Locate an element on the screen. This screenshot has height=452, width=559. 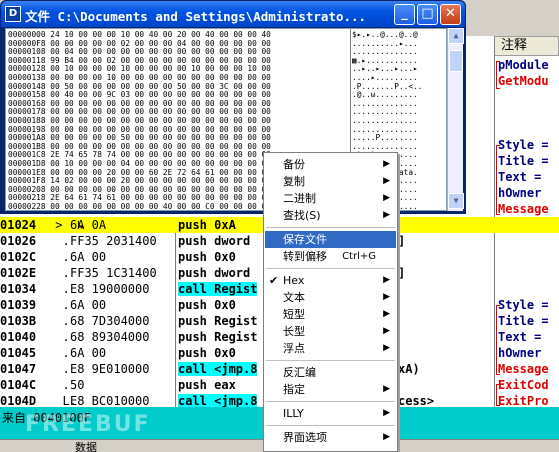
disasm-address: 01039 is located at coordinates (18, 305).